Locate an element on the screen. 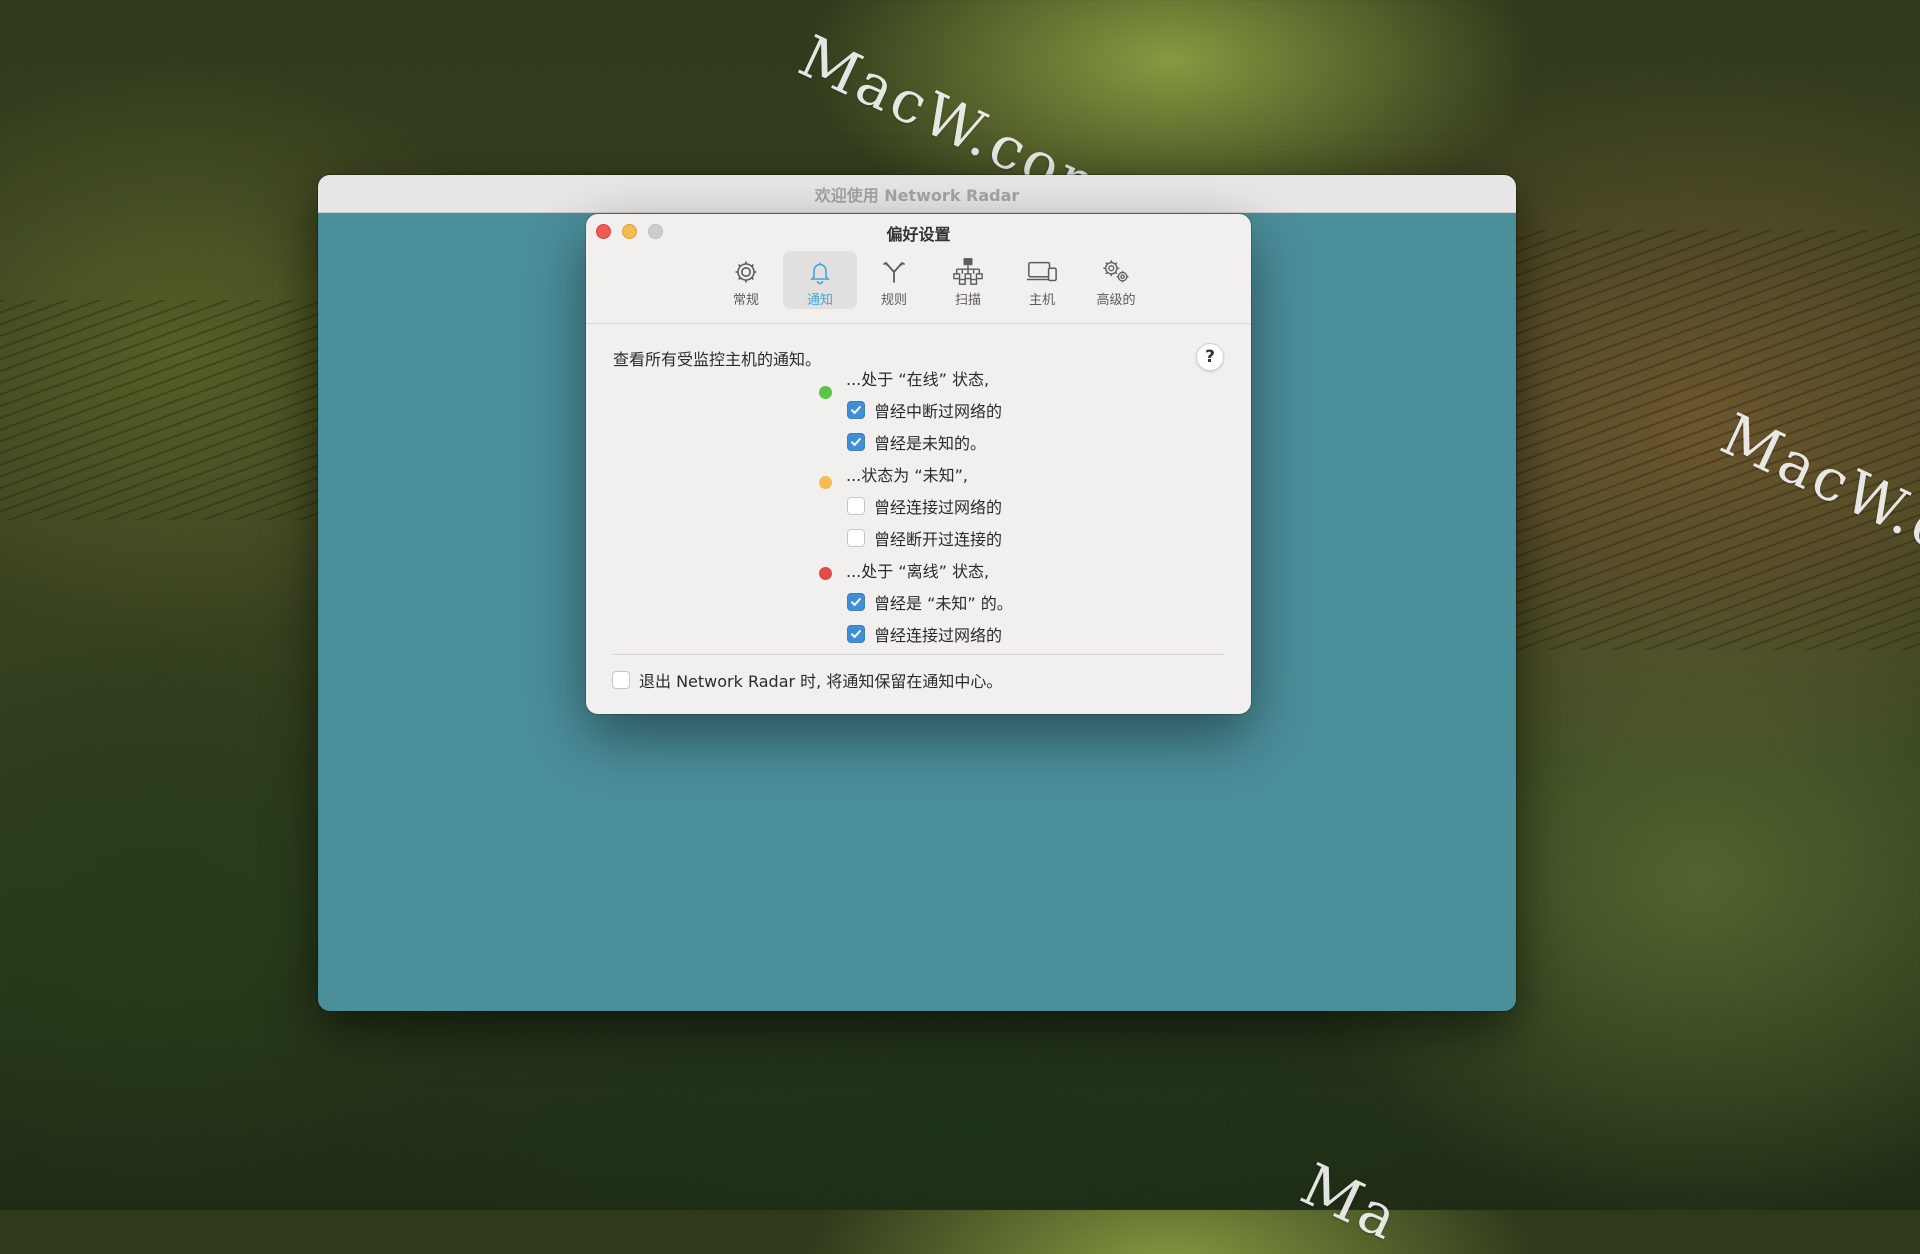  tab-notifications: 通知 is located at coordinates (820, 280).